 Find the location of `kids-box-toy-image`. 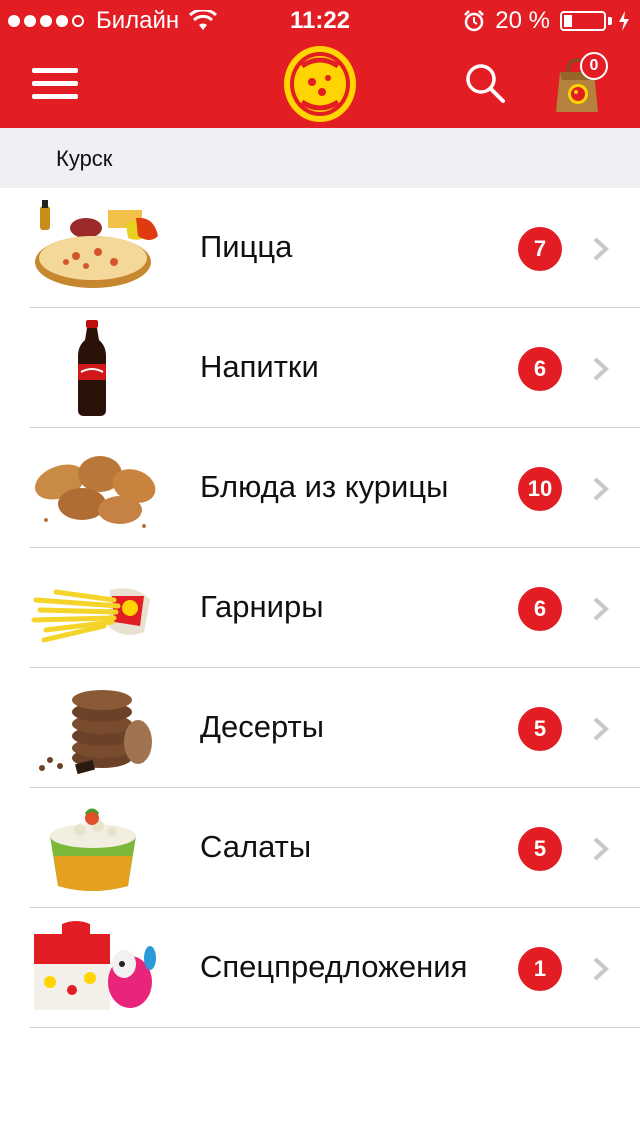

kids-box-toy-image is located at coordinates (95, 965).